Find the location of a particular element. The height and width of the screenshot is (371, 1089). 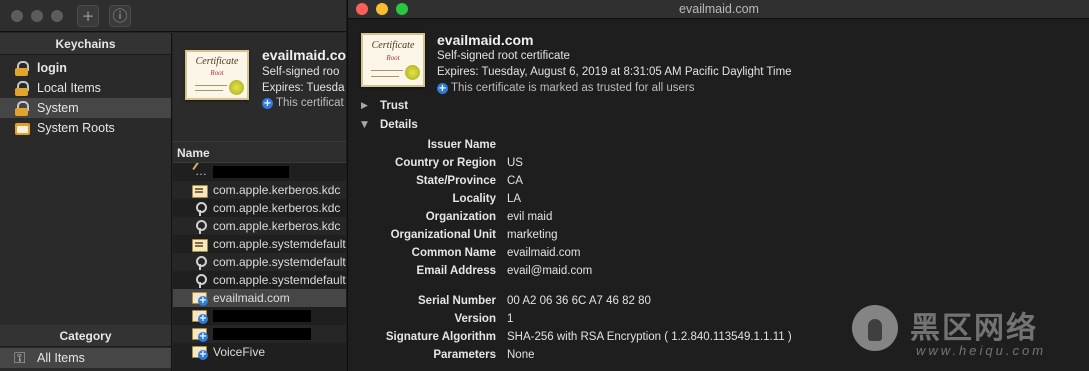

note-icon is located at coordinates (199, 171).